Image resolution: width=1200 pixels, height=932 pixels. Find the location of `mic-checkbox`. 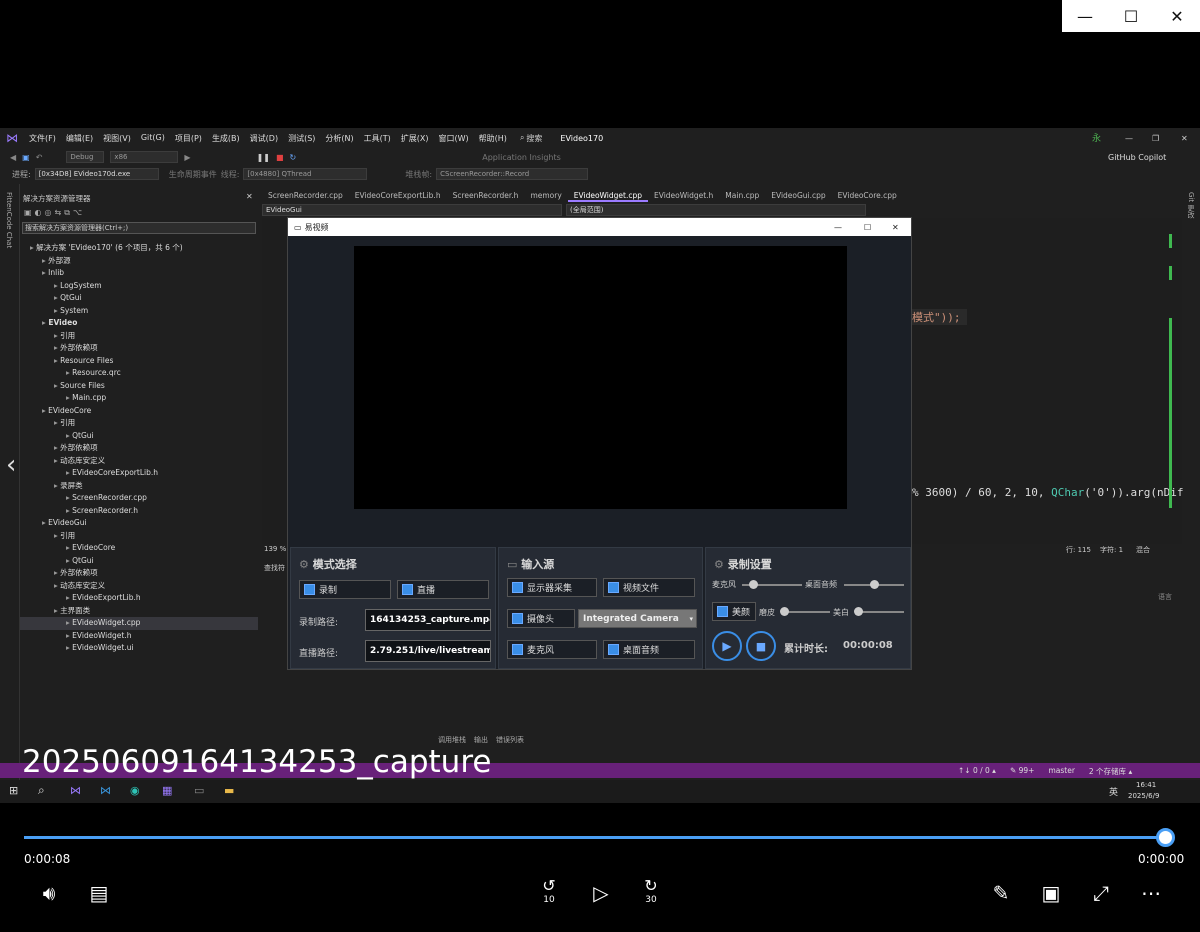

mic-checkbox is located at coordinates (517, 649).